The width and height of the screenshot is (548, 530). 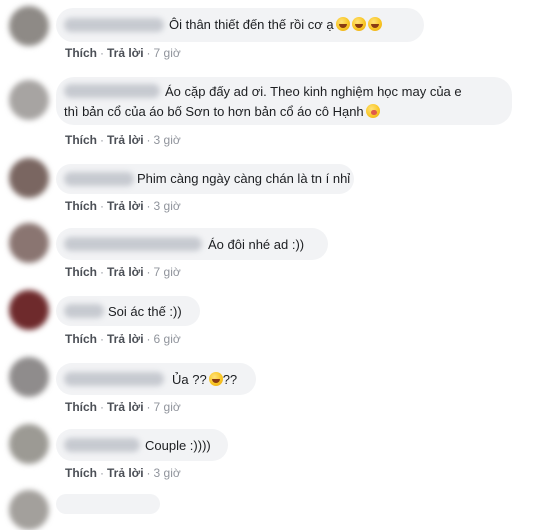 I want to click on comment-text: Phim càng ngày càng chán là tn í nhỉ, so click(x=244, y=178).